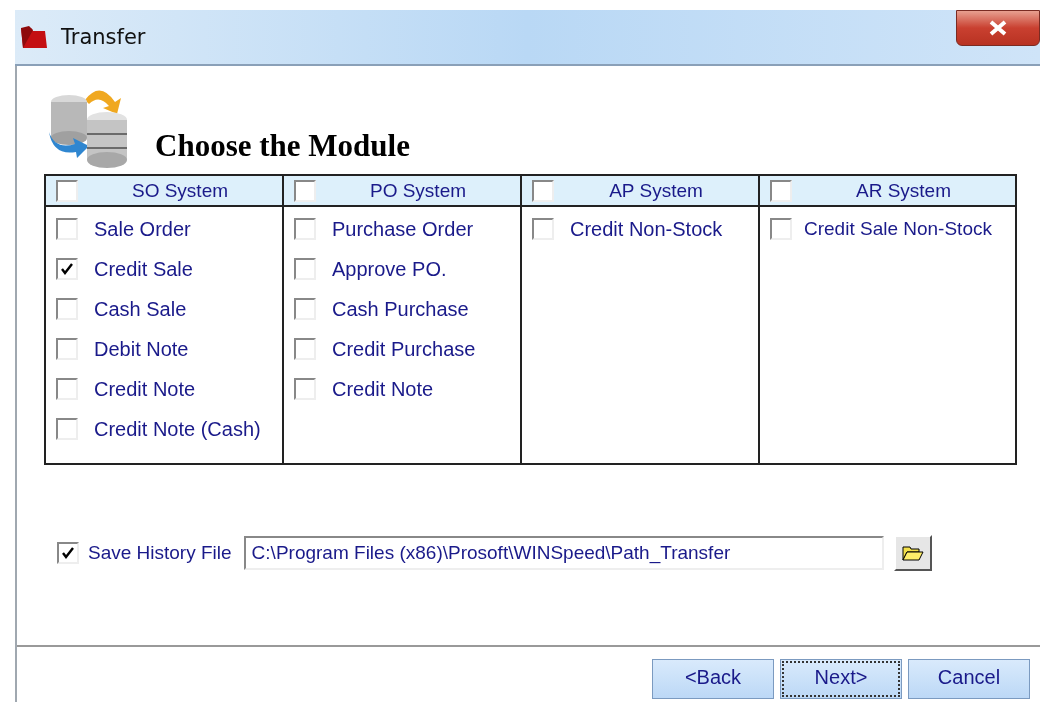 This screenshot has width=1040, height=702. I want to click on checkbox-label: Cash Sale, so click(140, 309).